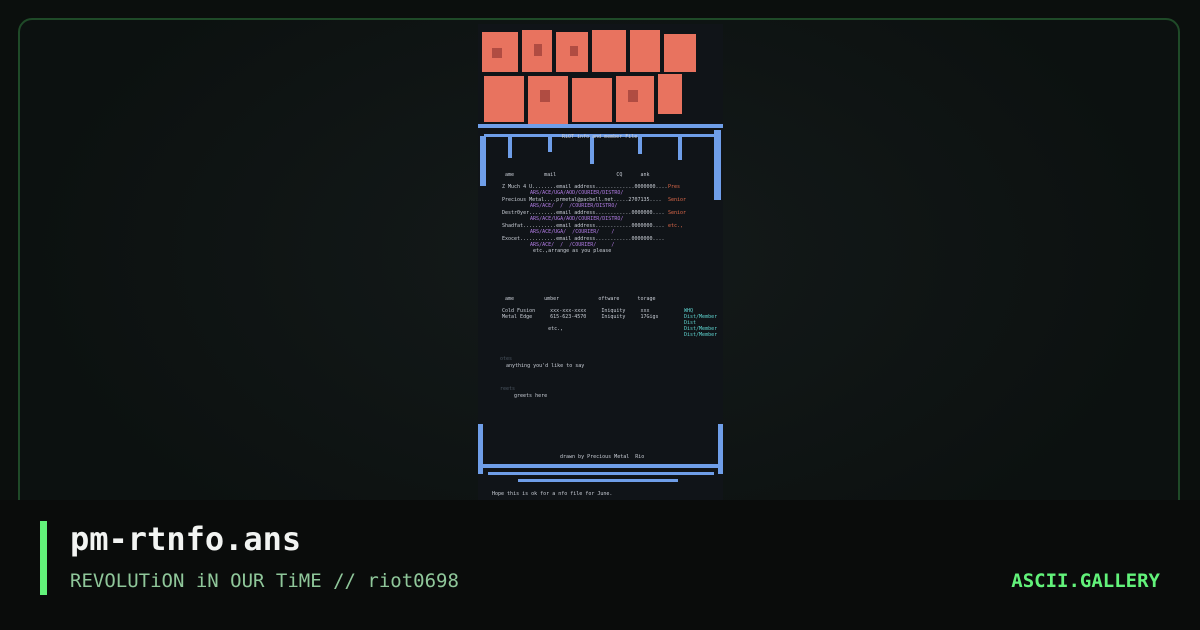  What do you see at coordinates (600, 466) in the screenshot?
I see `bottom-band` at bounding box center [600, 466].